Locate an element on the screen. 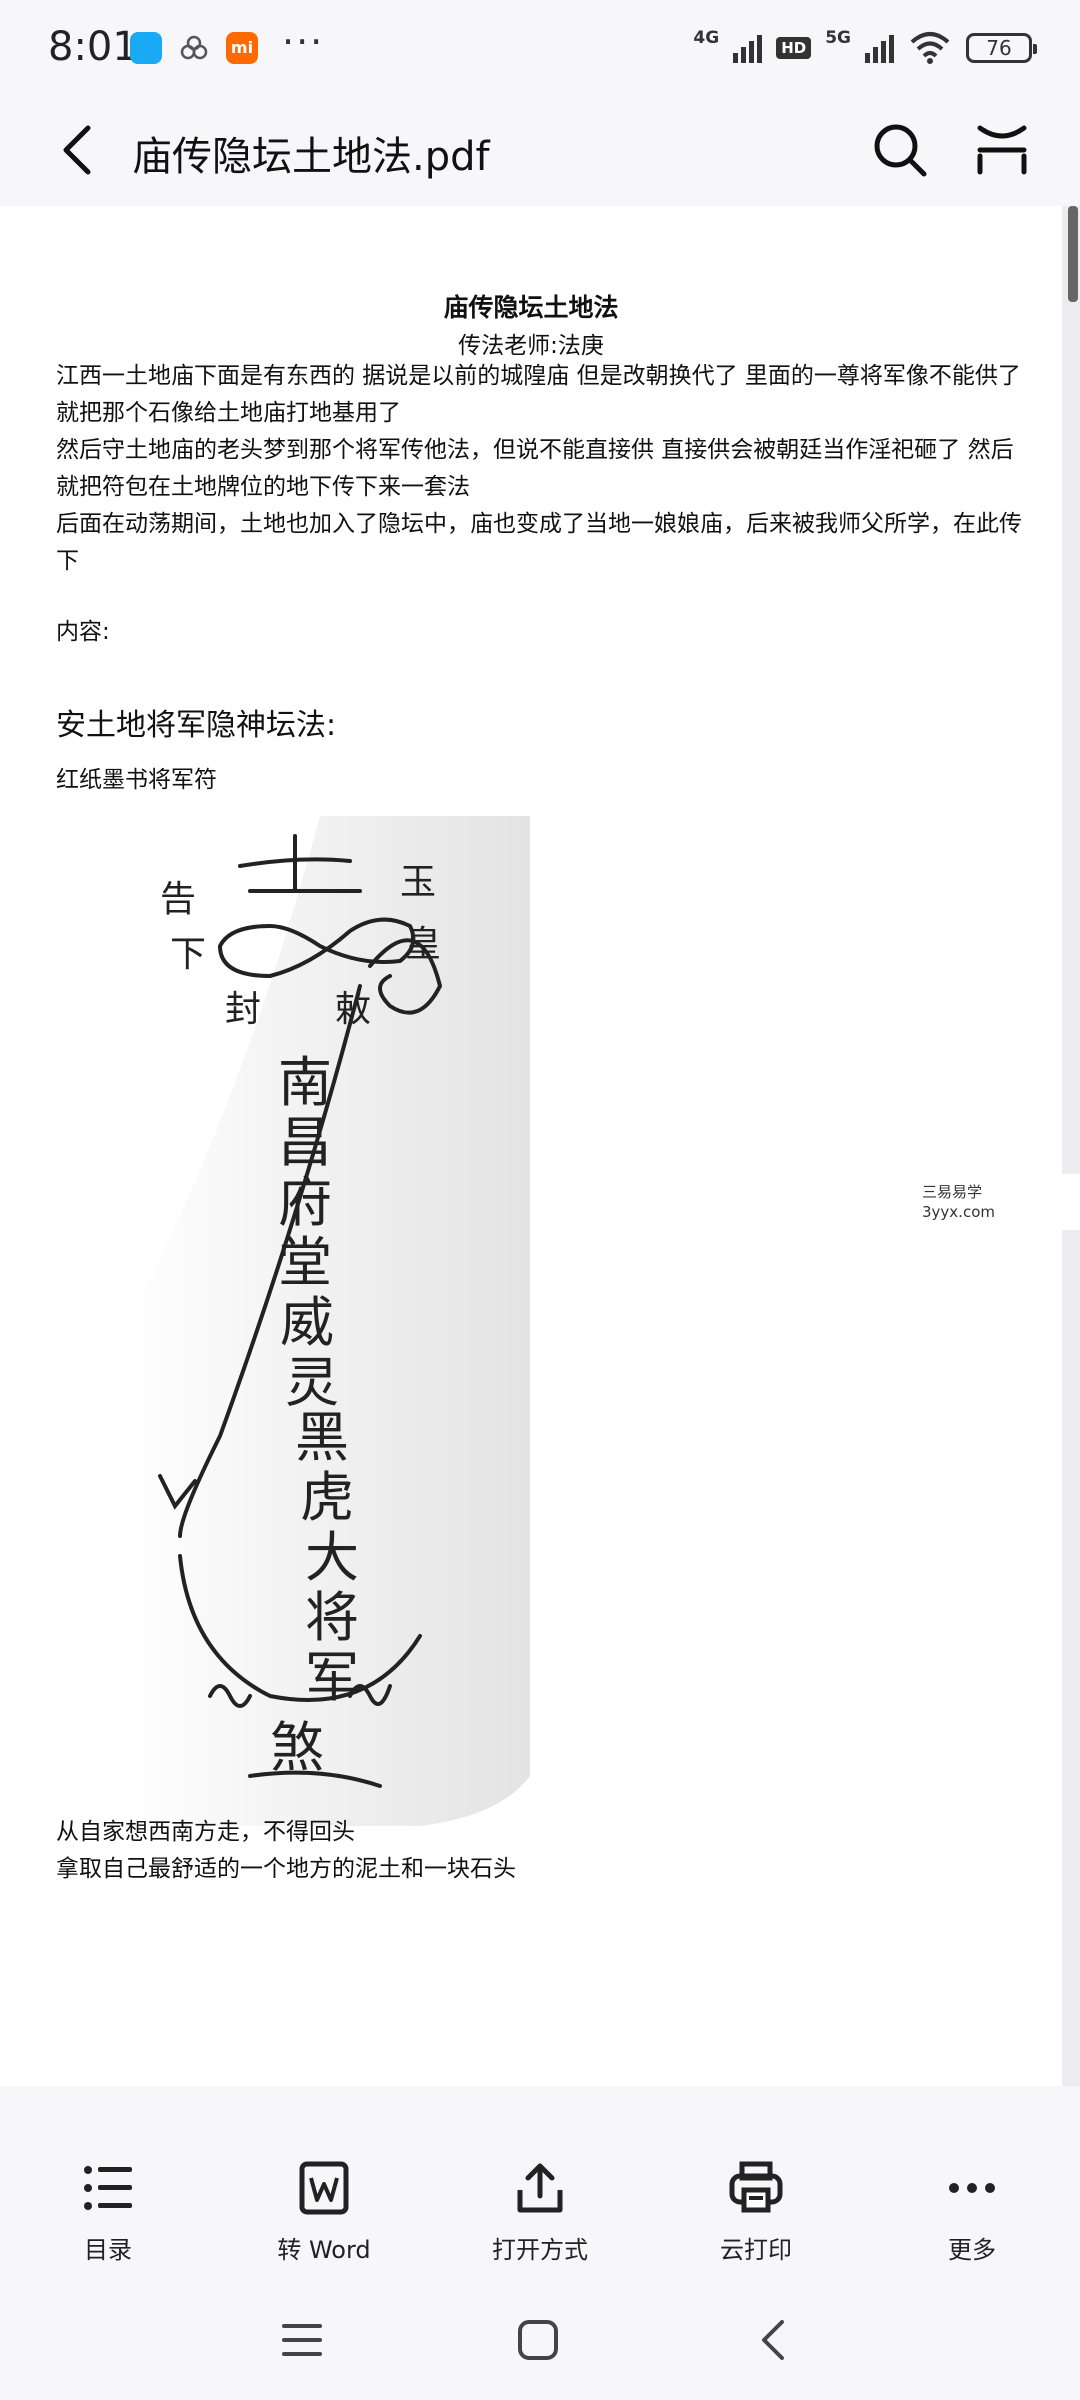 The width and height of the screenshot is (1080, 2400). talisman-char: 虎 is located at coordinates (327, 1497).